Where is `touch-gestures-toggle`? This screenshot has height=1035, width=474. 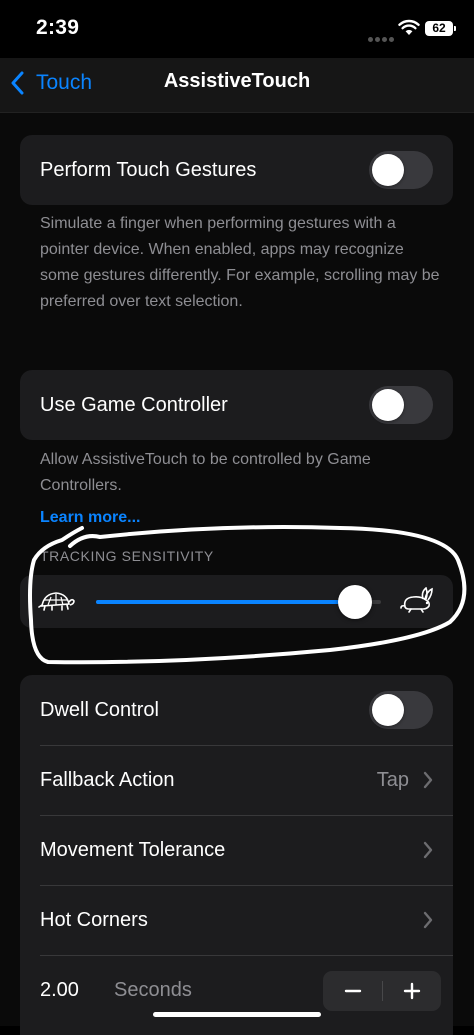
touch-gestures-toggle is located at coordinates (401, 170).